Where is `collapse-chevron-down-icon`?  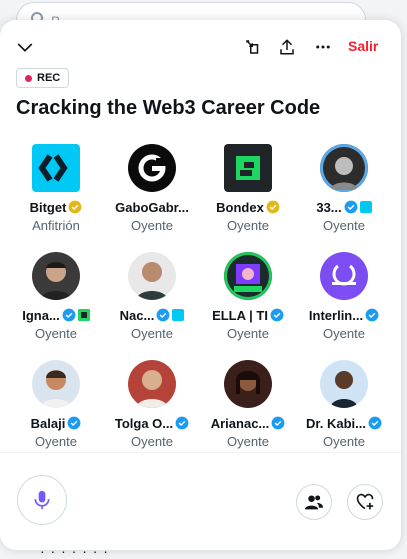 collapse-chevron-down-icon is located at coordinates (25, 47).